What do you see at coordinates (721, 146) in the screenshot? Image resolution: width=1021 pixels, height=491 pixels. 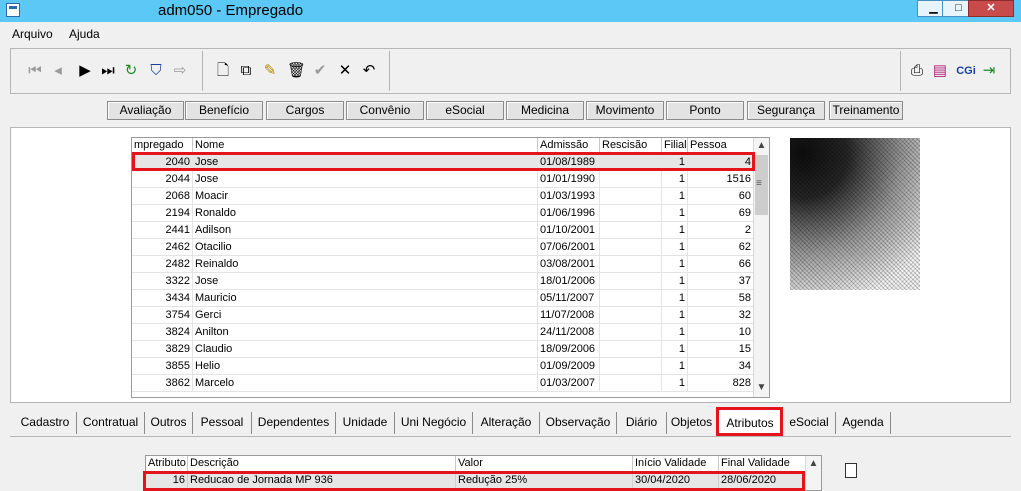 I see `column-header-5: Pessoa` at bounding box center [721, 146].